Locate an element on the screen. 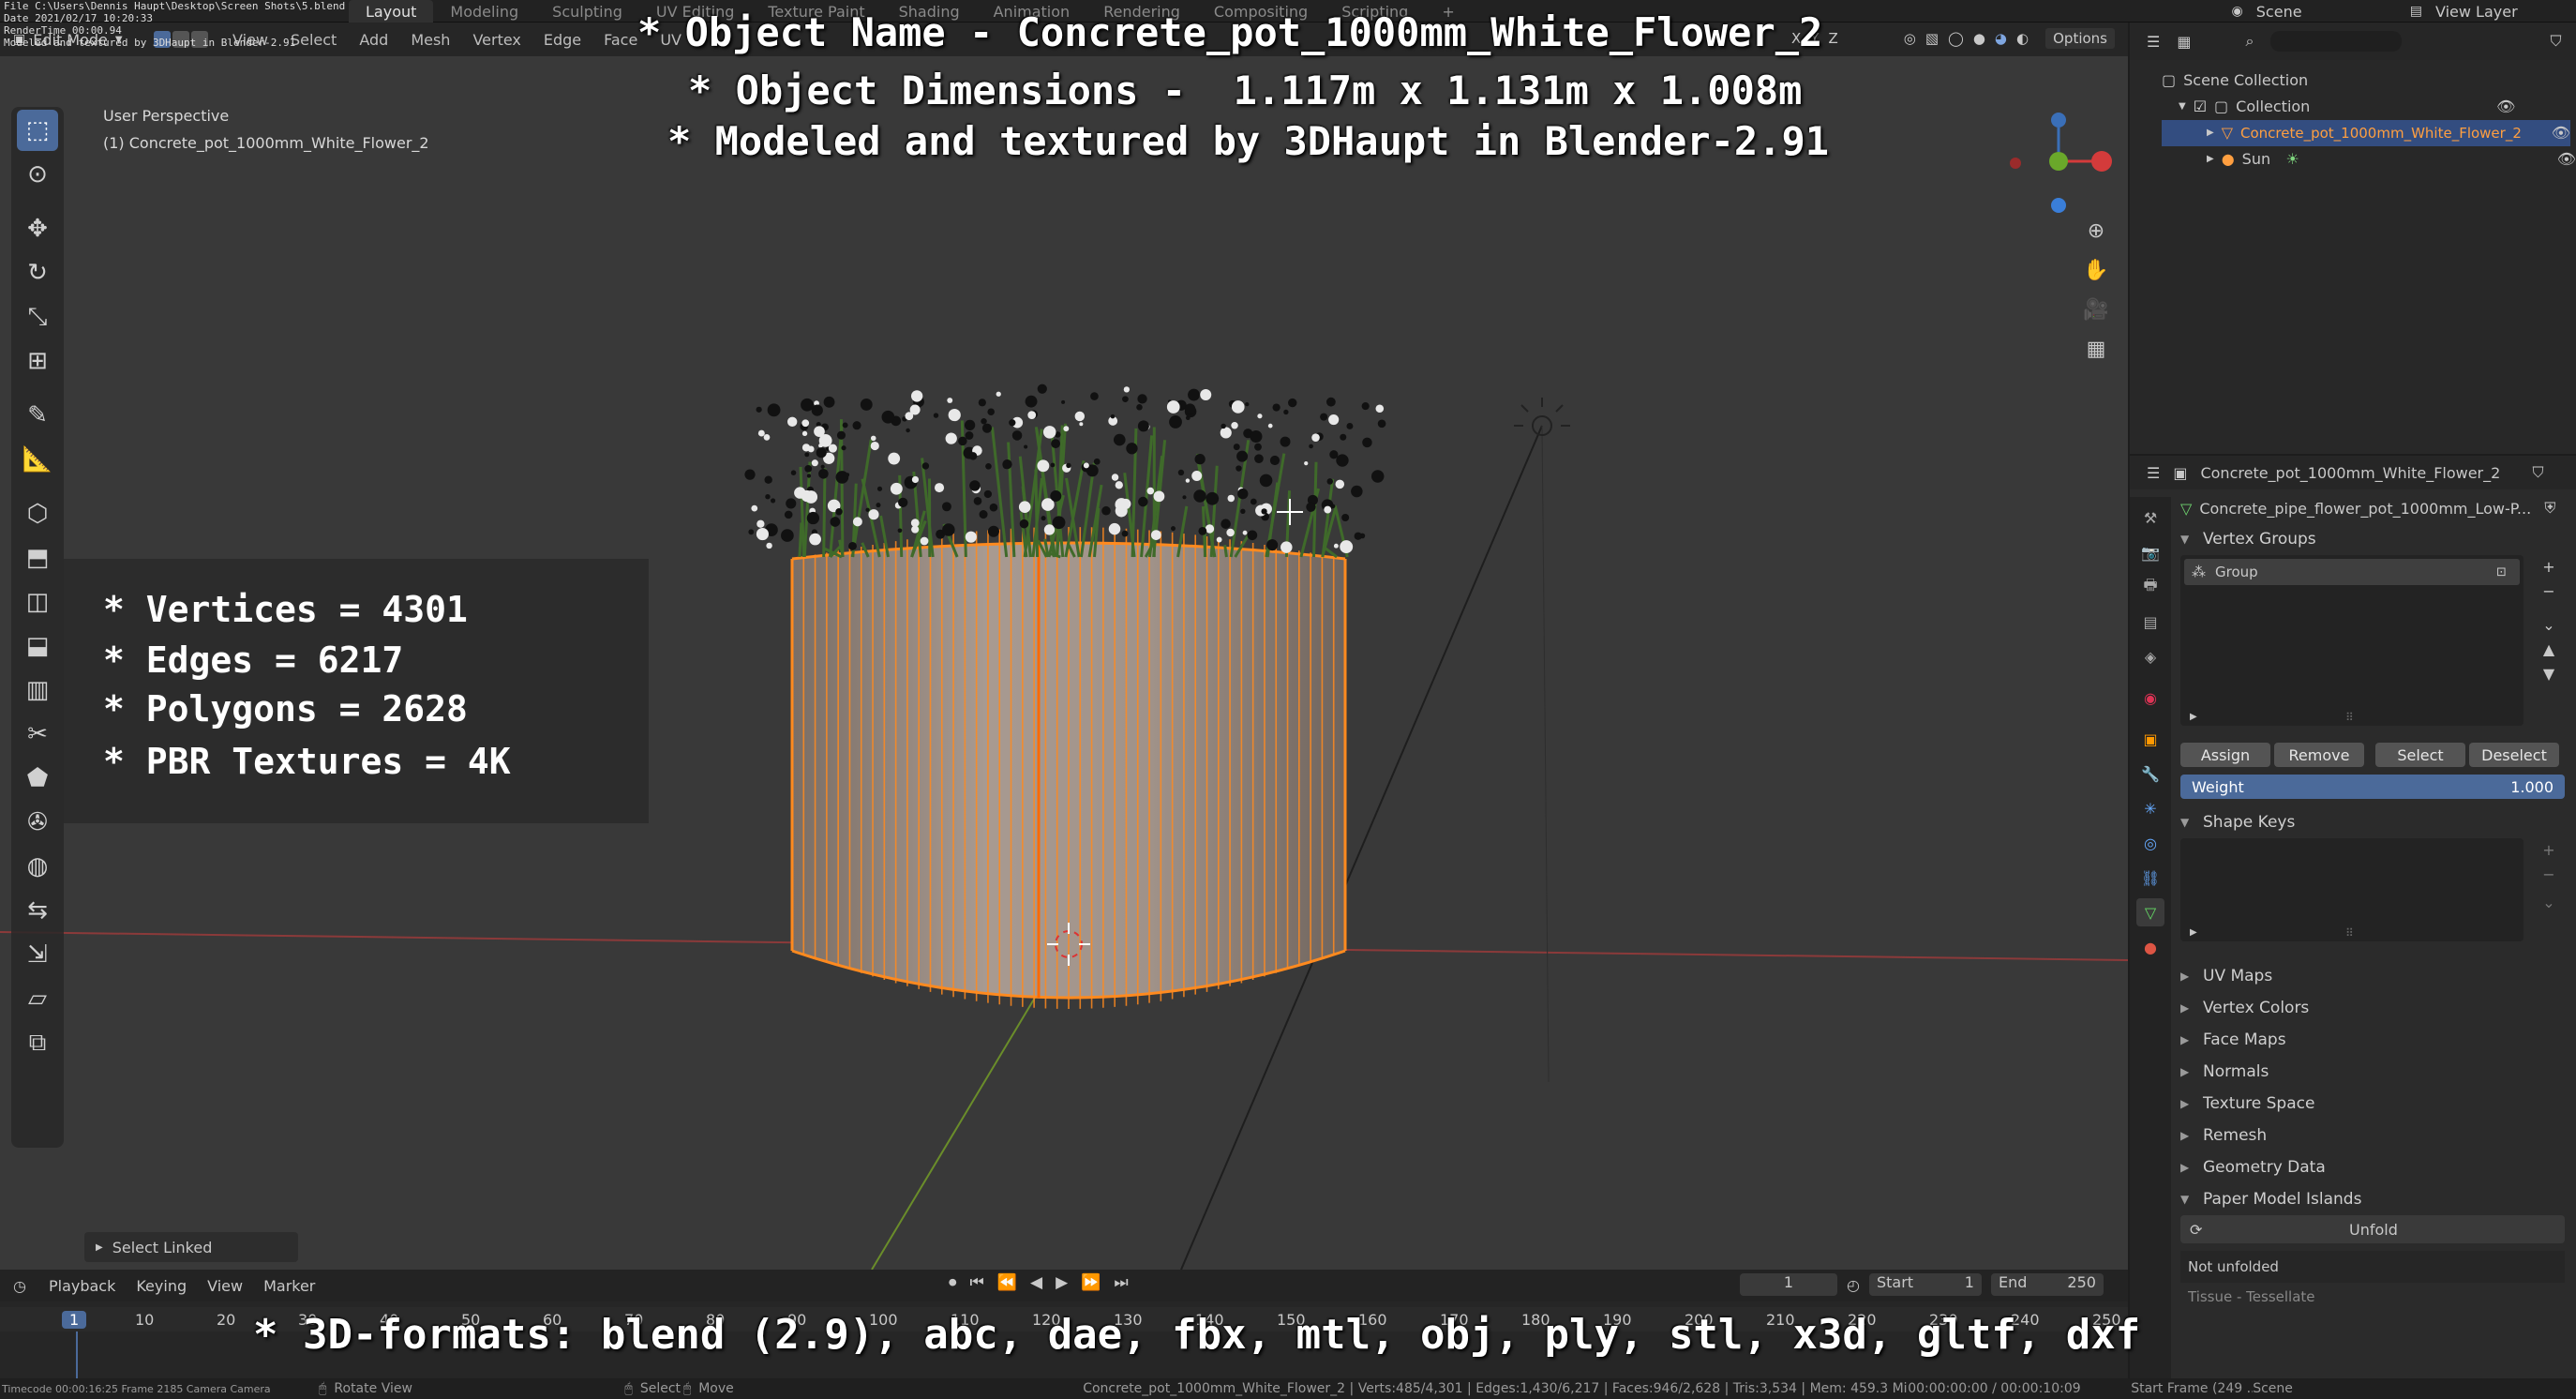 The image size is (2576, 1399). timeline-menu-item: Marker is located at coordinates (289, 1286).